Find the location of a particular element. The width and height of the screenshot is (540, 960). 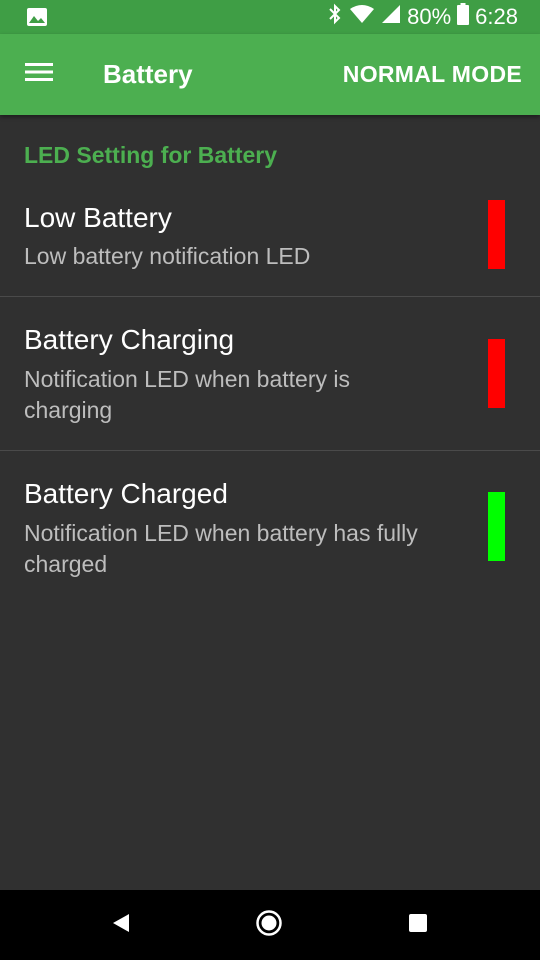

hamburger-menu-icon is located at coordinates (39, 74).